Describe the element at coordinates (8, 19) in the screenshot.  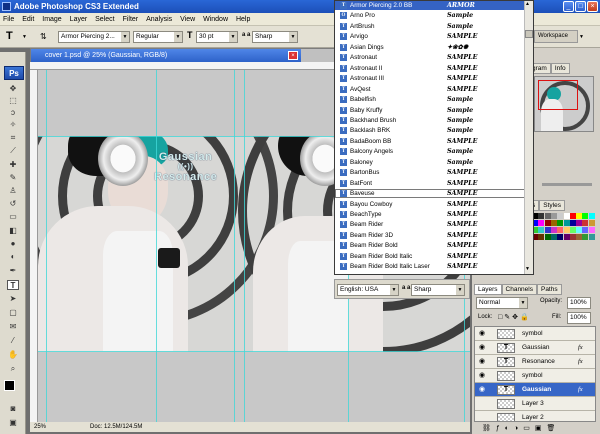
I see `menu-file: File` at that location.